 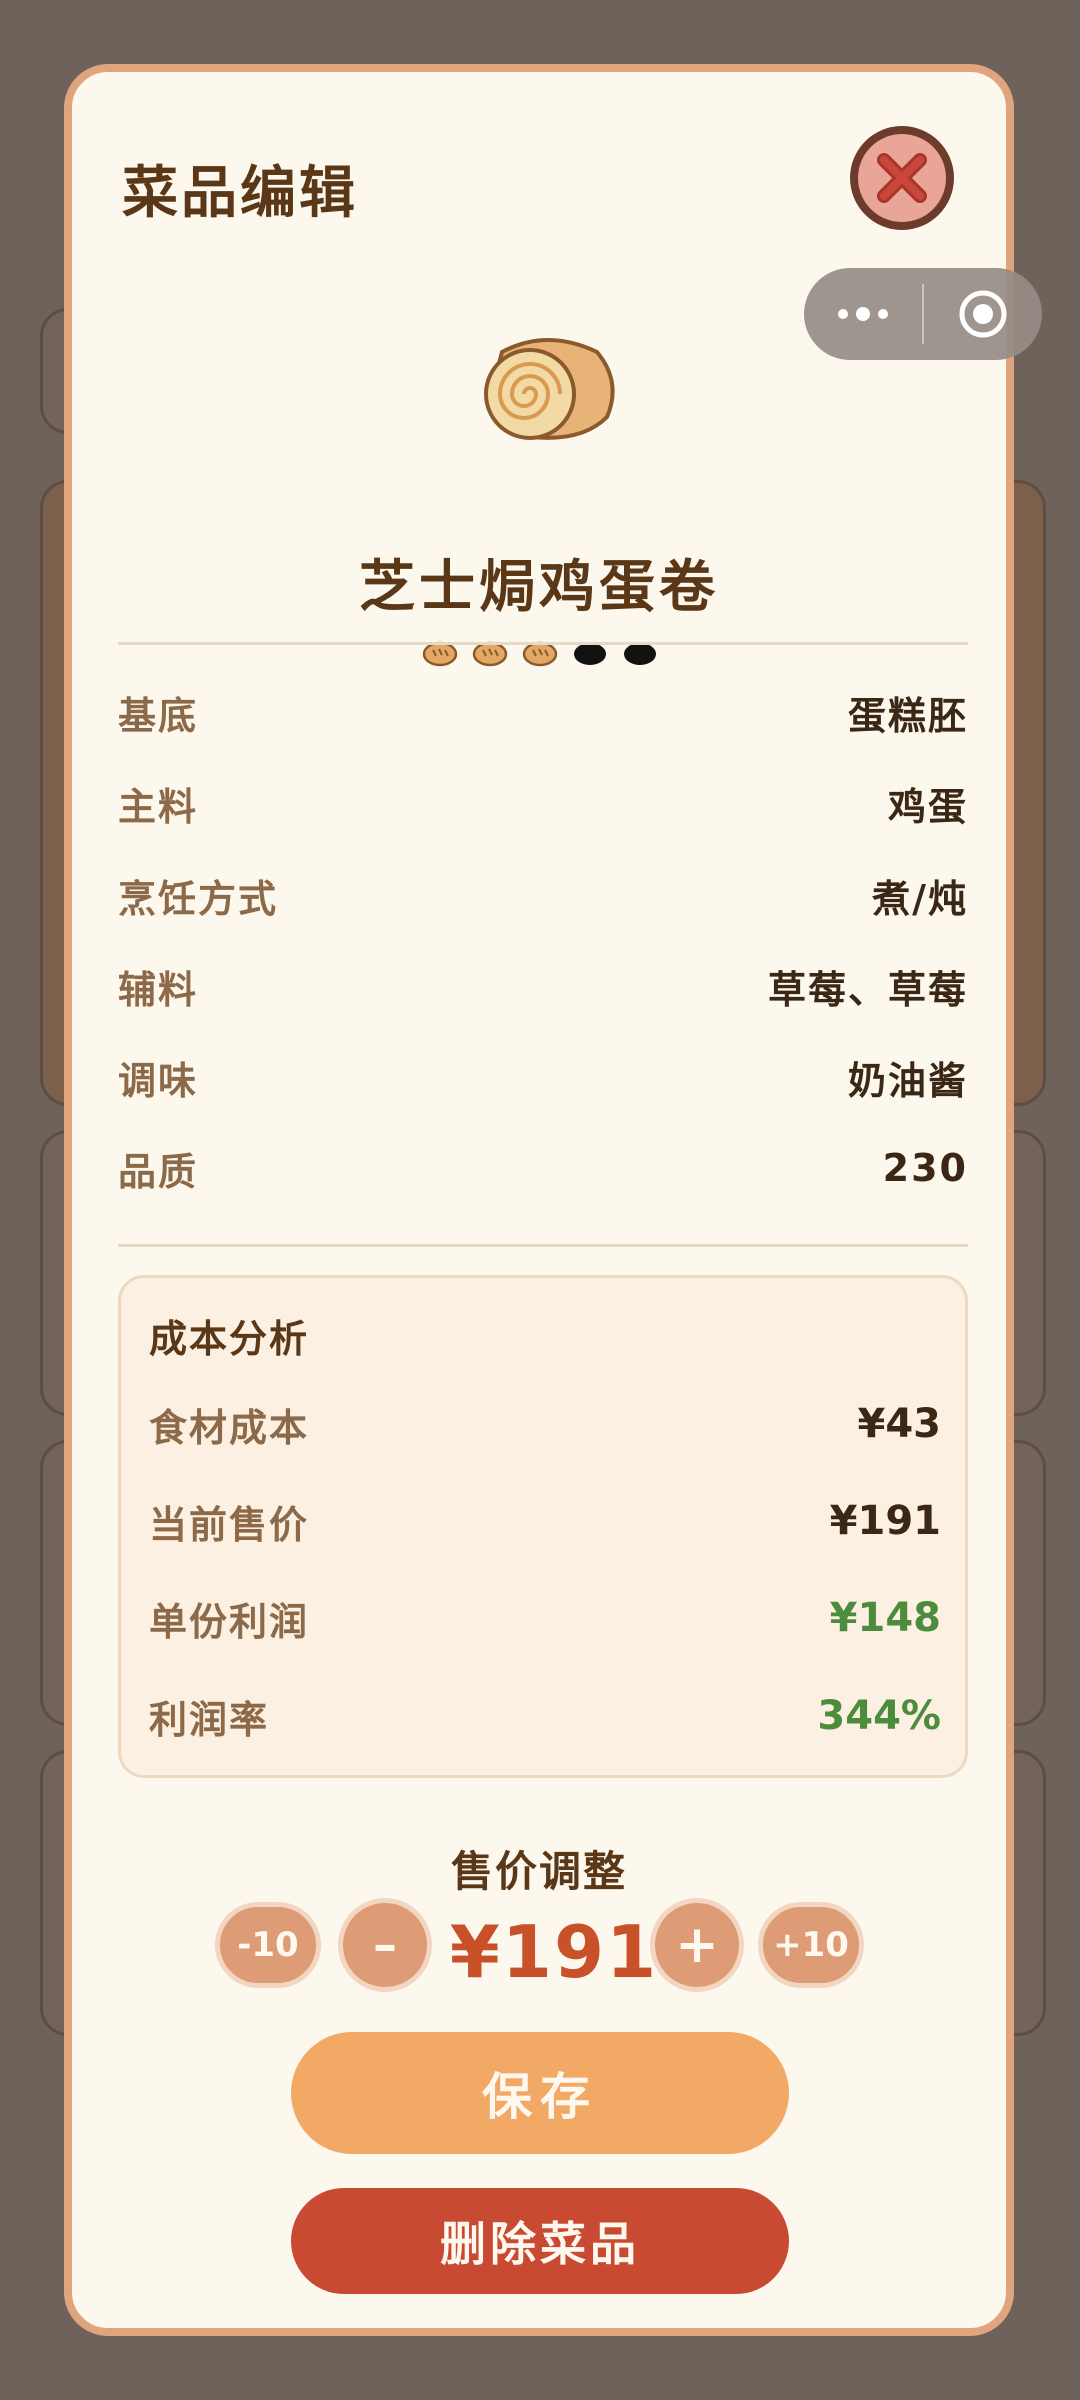 I want to click on attr-row-main: 主料 鸡蛋, so click(x=543, y=803).